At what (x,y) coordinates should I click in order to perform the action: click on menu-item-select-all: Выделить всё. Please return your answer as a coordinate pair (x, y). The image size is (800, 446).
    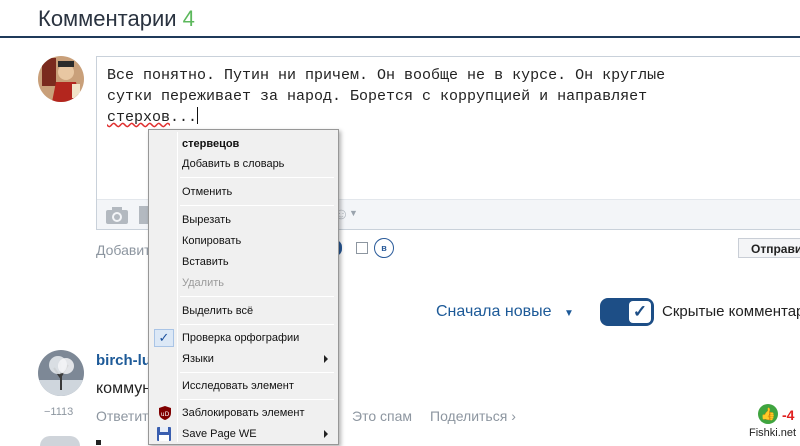
    Looking at the image, I should click on (243, 311).